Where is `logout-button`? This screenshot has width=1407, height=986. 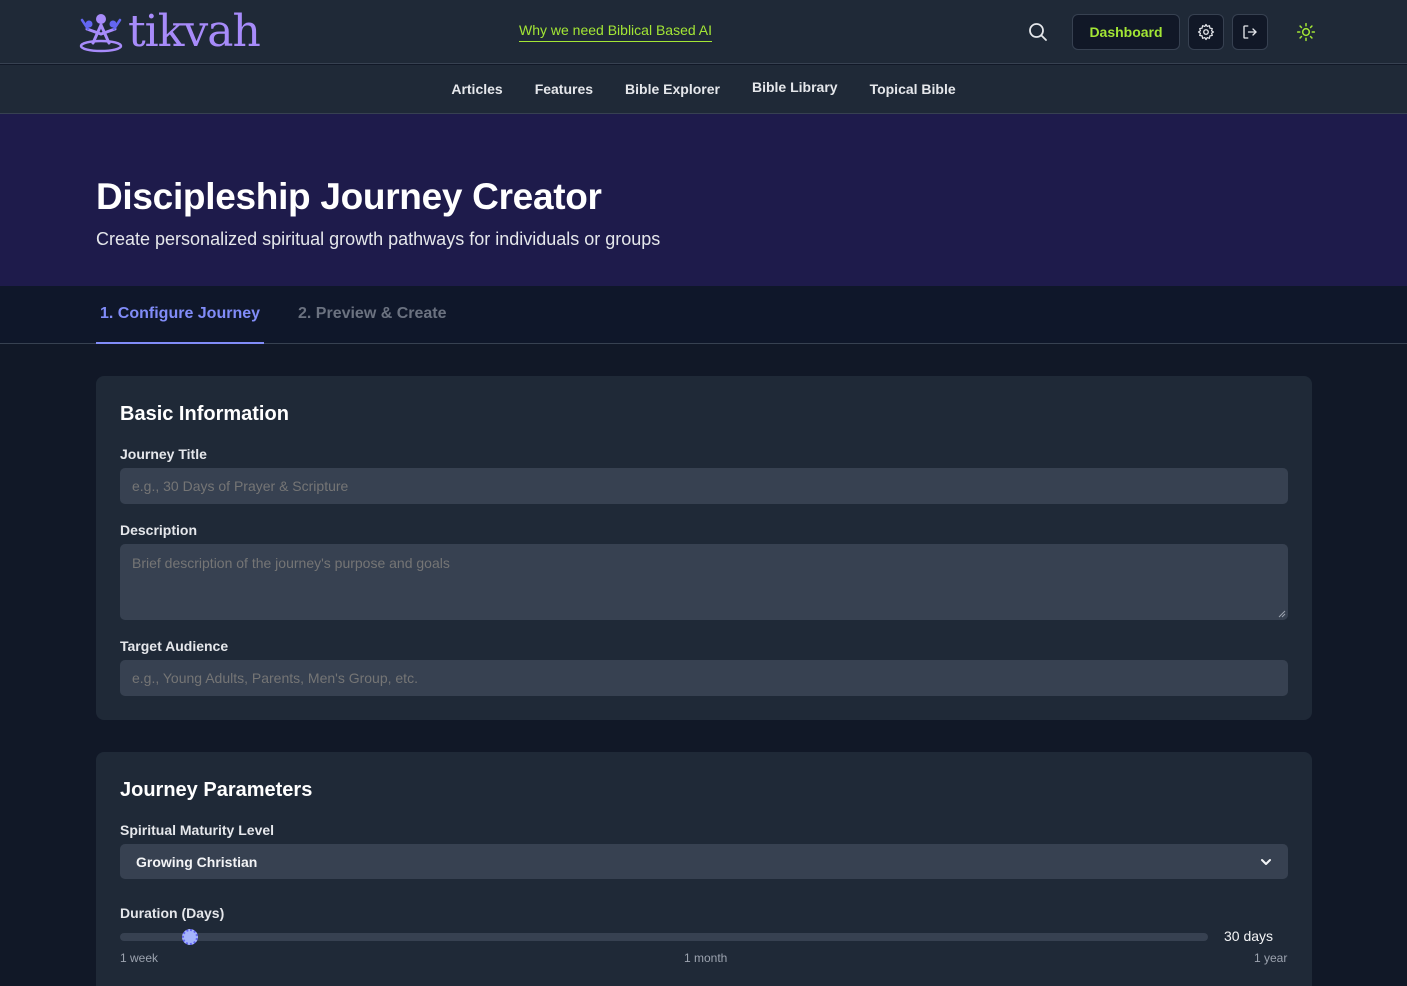
logout-button is located at coordinates (1250, 32).